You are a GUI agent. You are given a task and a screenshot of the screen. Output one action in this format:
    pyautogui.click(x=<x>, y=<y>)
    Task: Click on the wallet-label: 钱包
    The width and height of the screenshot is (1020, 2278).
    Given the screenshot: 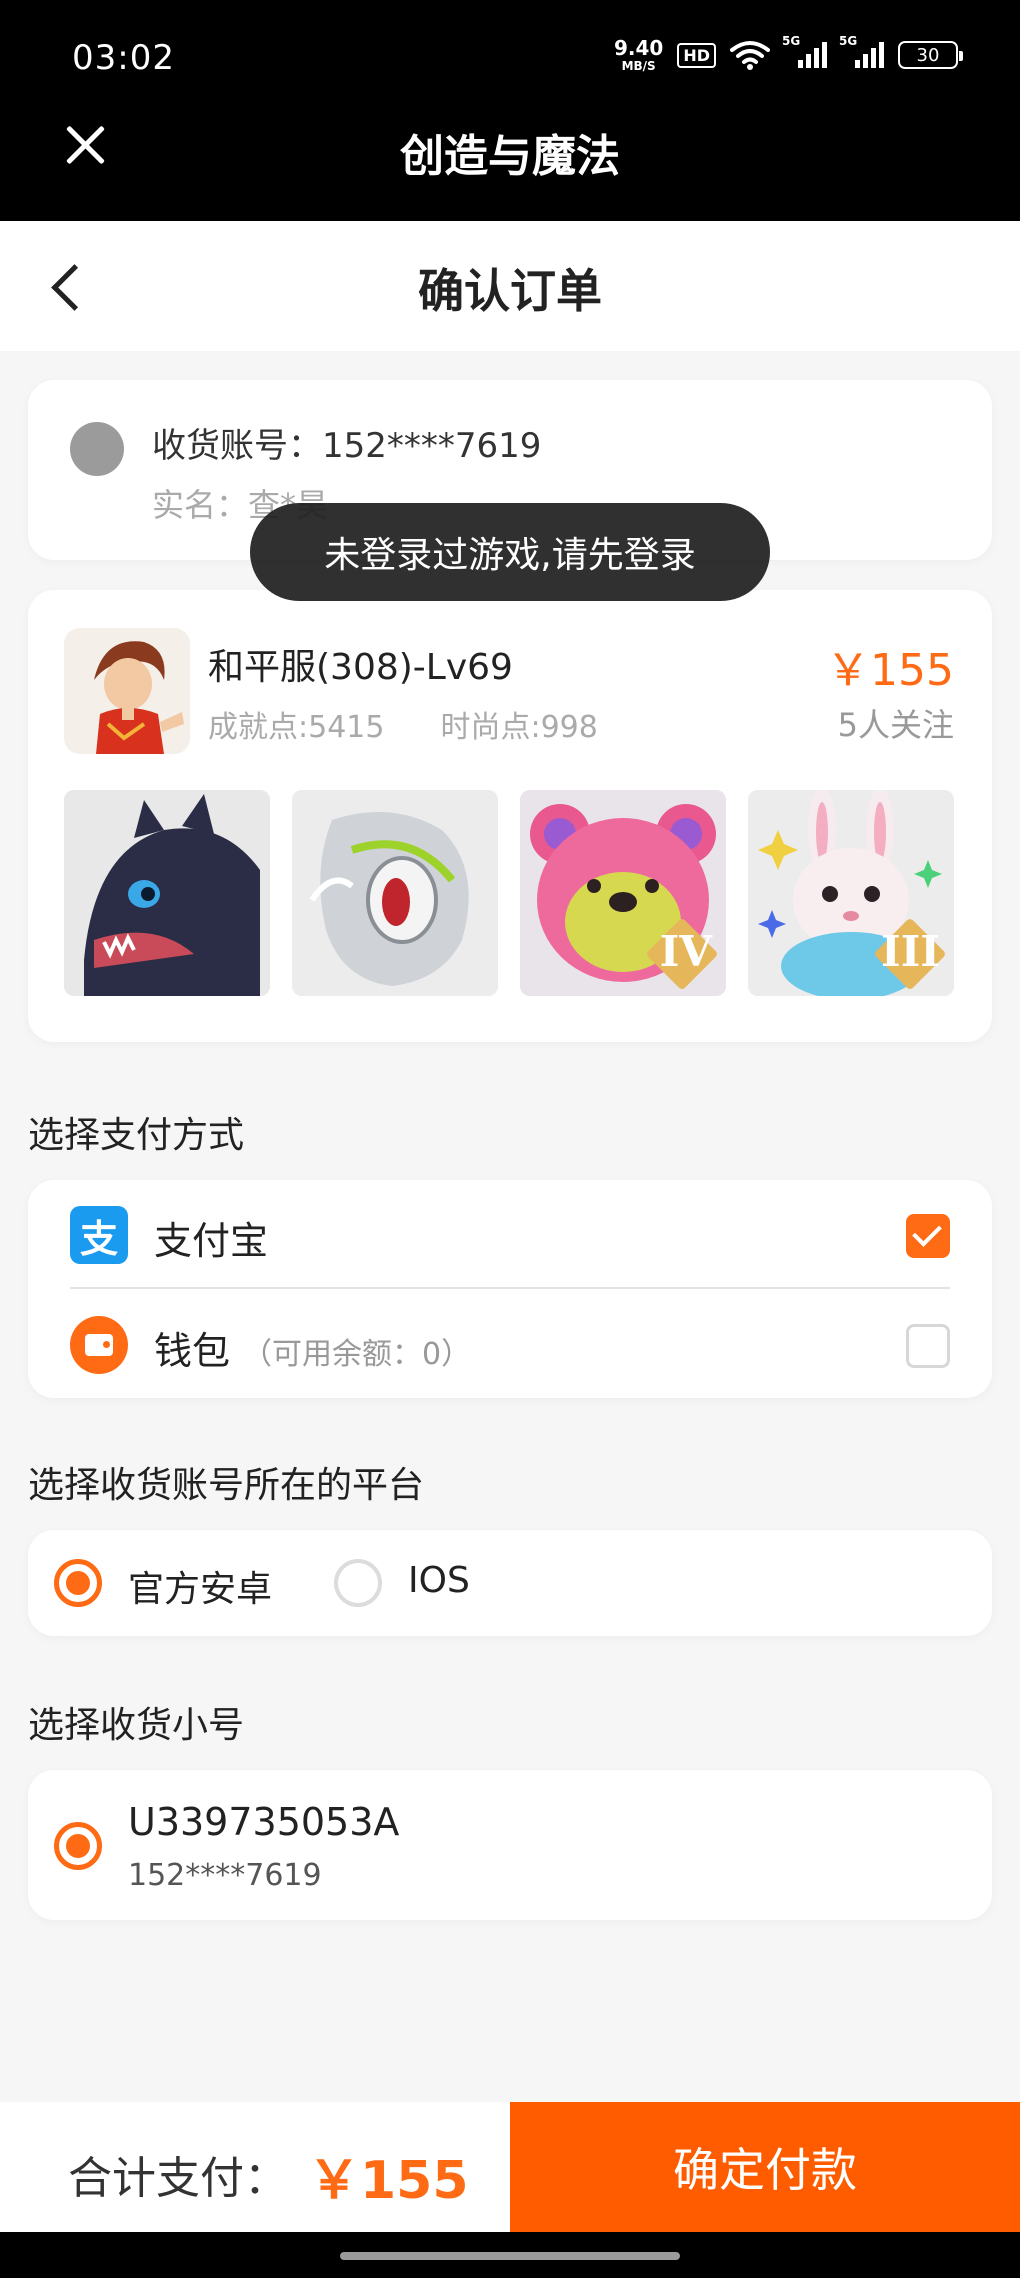 What is the action you would take?
    pyautogui.click(x=192, y=1351)
    